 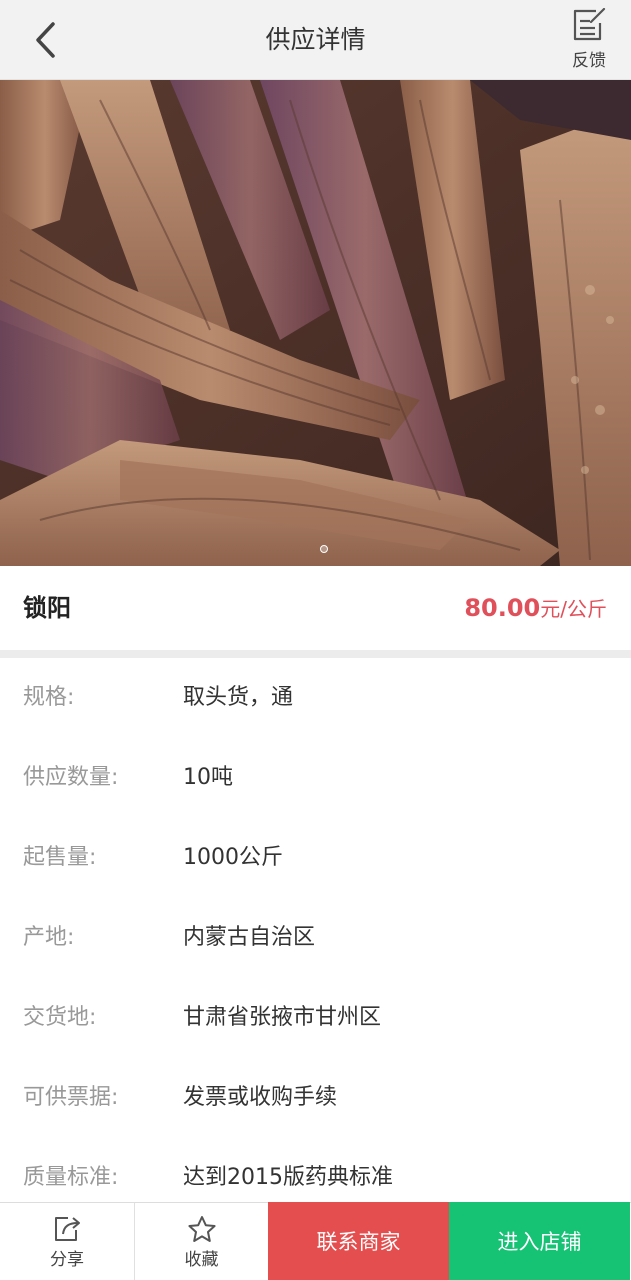 I want to click on spec-value: 内蒙古自治区, so click(x=249, y=937).